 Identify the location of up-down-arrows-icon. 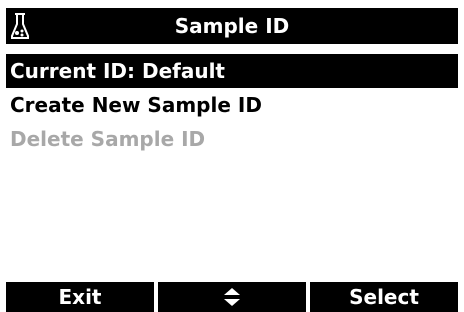
(232, 297).